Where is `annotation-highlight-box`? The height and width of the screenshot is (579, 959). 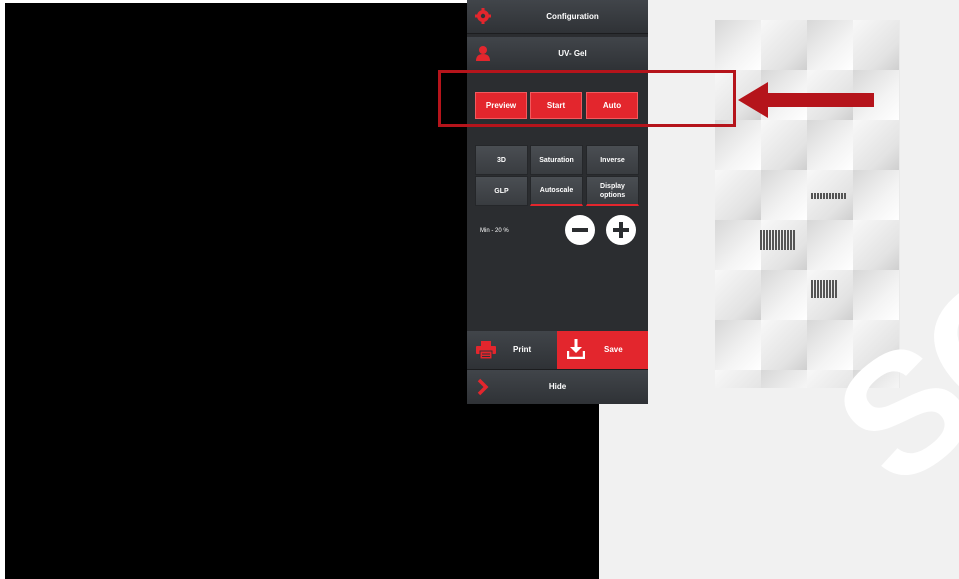
annotation-highlight-box is located at coordinates (587, 98).